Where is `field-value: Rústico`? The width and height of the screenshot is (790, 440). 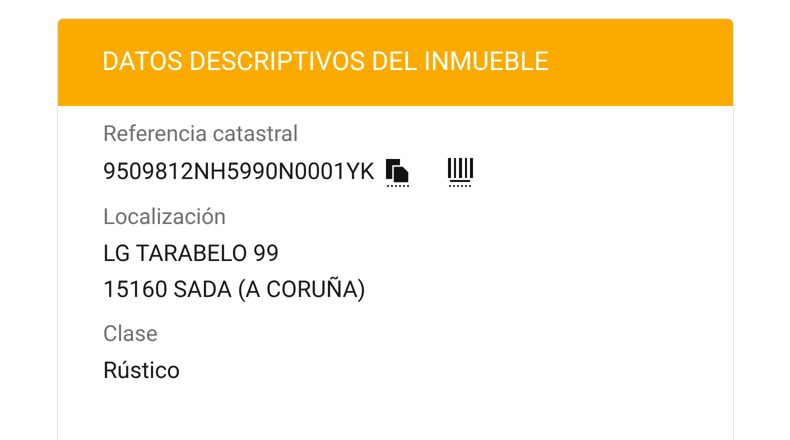 field-value: Rústico is located at coordinates (141, 371).